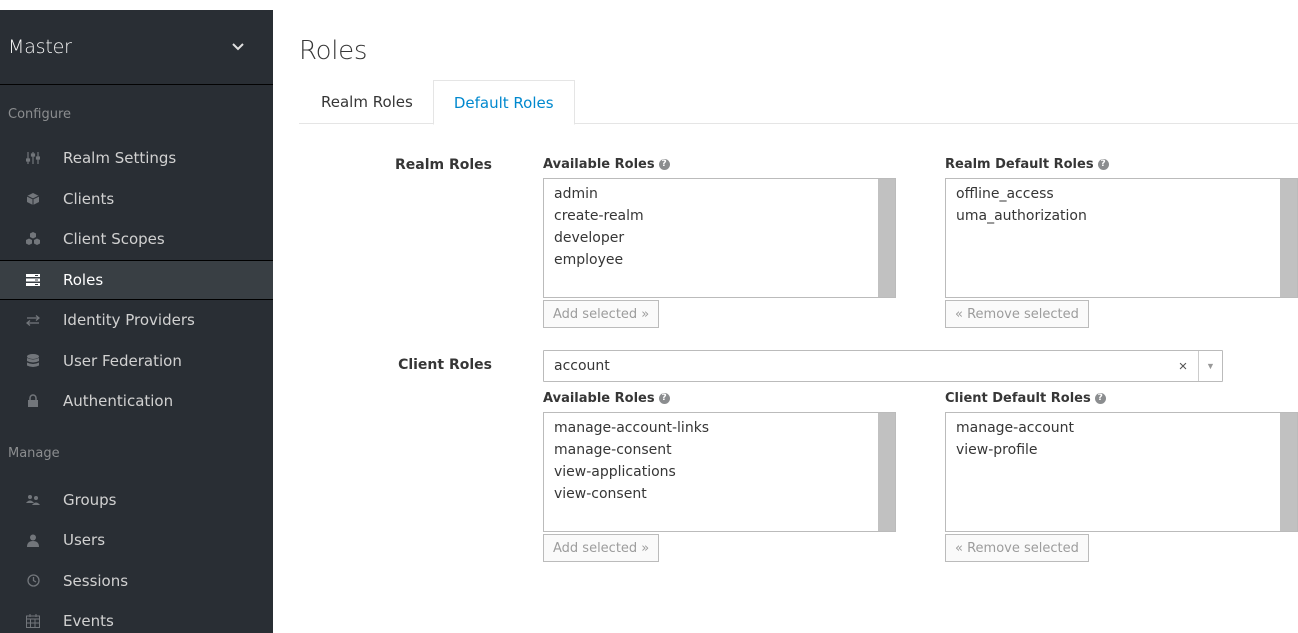 This screenshot has height=633, width=1298. I want to click on list-item: manage-account-links, so click(719, 428).